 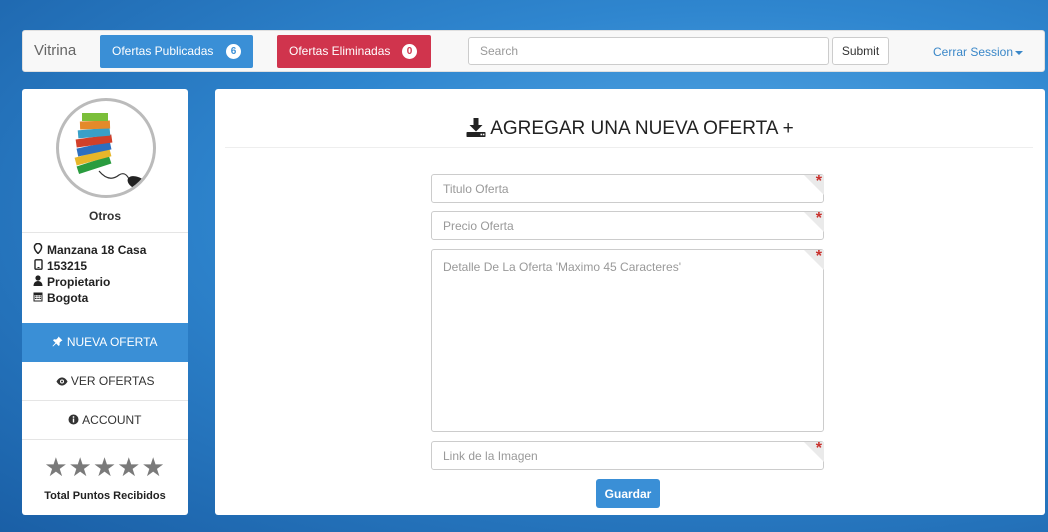 I want to click on published-offers-button: Ofertas Publicadas 6, so click(x=176, y=51).